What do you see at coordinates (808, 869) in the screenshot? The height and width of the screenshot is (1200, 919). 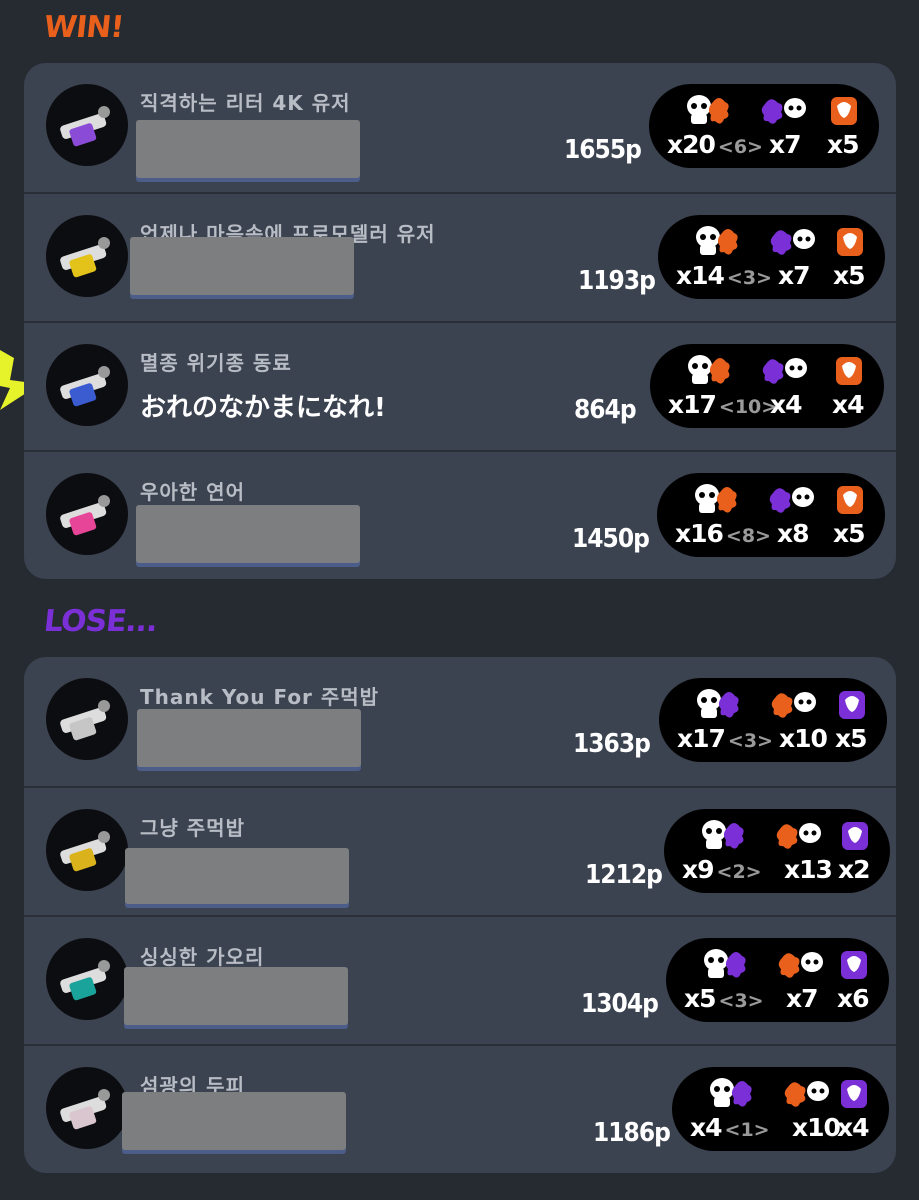 I see `special-uses-count: x13` at bounding box center [808, 869].